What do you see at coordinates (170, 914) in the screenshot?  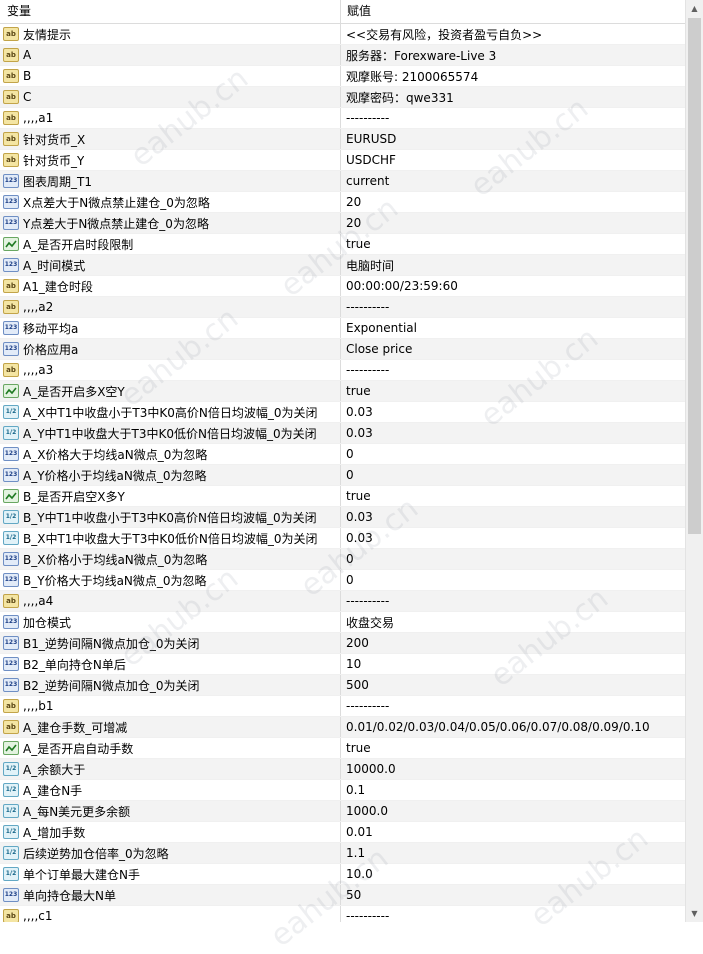 I see `parameter-name-cell: ab ,,,,c1` at bounding box center [170, 914].